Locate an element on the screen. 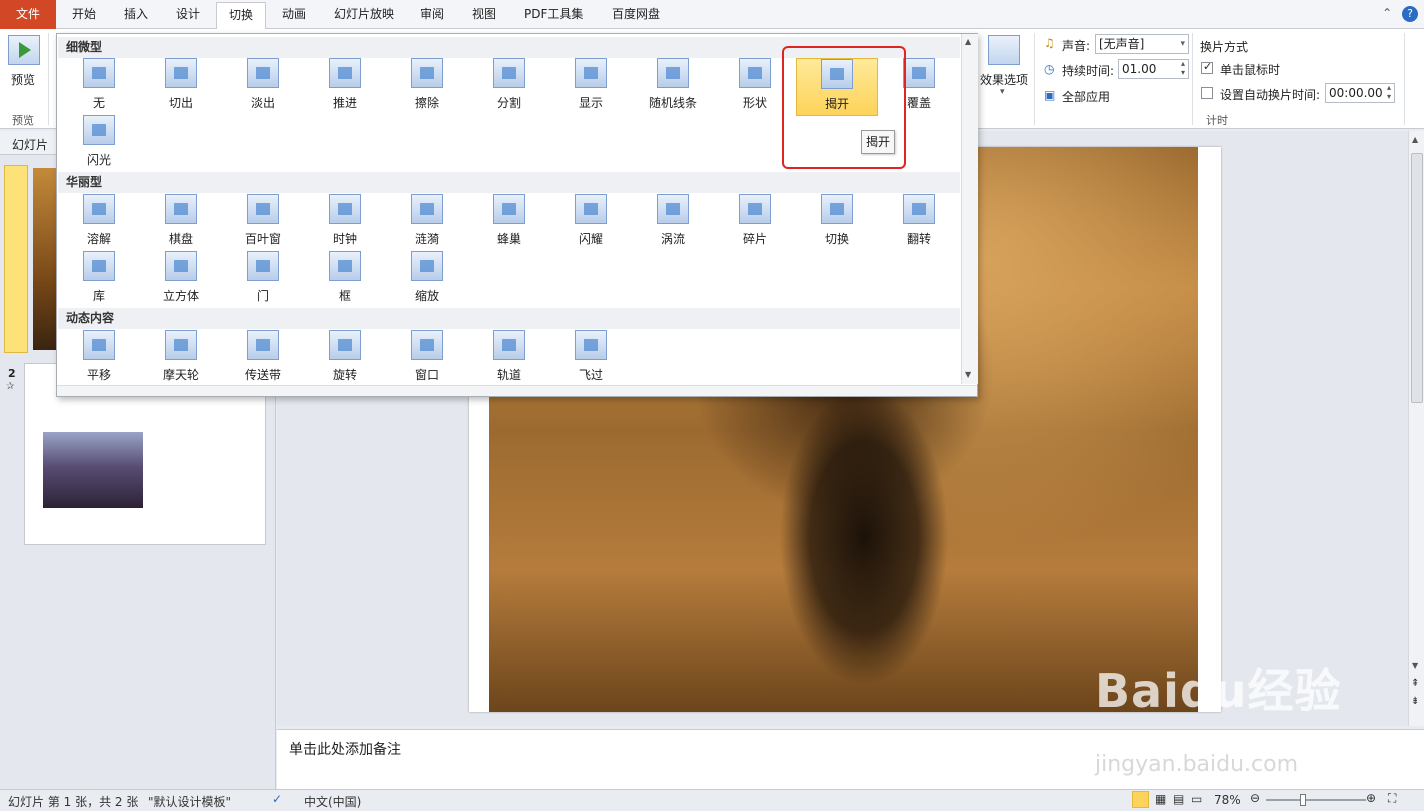  preview-icon is located at coordinates (24, 50).